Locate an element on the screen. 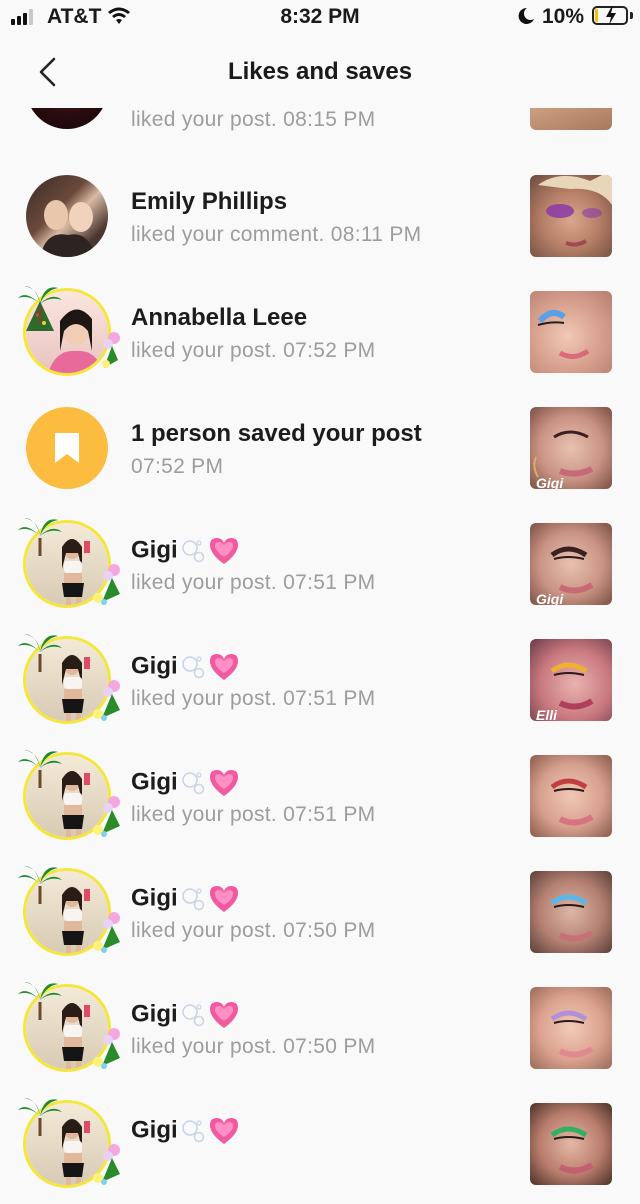  battery-percent: 10% is located at coordinates (563, 16).